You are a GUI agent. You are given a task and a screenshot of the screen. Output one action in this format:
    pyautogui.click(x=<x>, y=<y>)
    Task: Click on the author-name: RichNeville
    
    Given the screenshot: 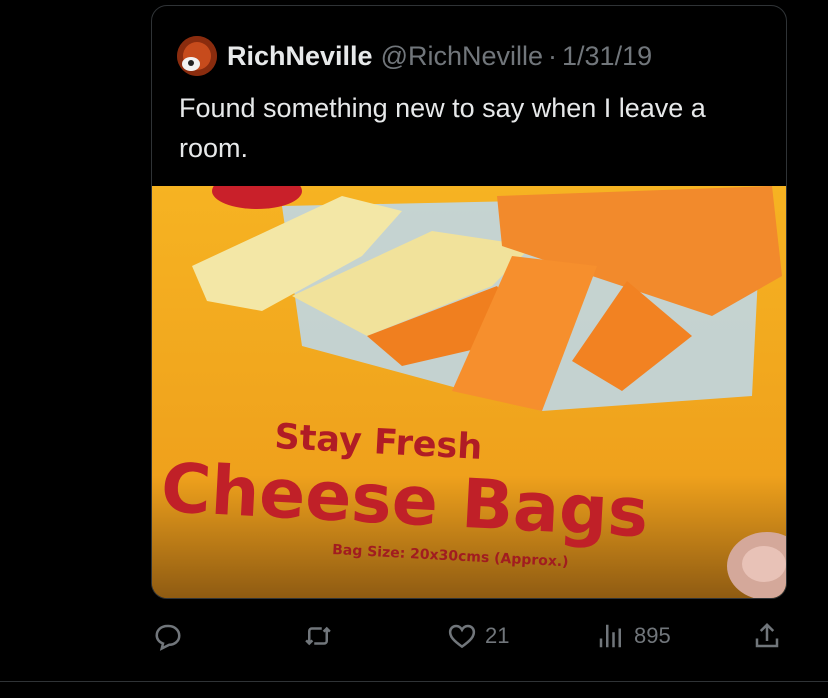 What is the action you would take?
    pyautogui.click(x=300, y=56)
    